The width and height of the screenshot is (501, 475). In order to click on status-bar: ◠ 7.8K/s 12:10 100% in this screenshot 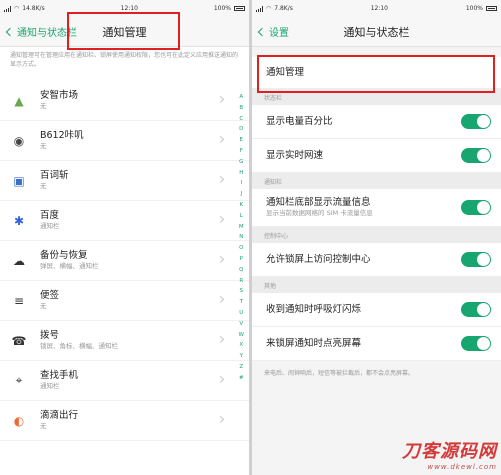, I will do `click(376, 8)`.